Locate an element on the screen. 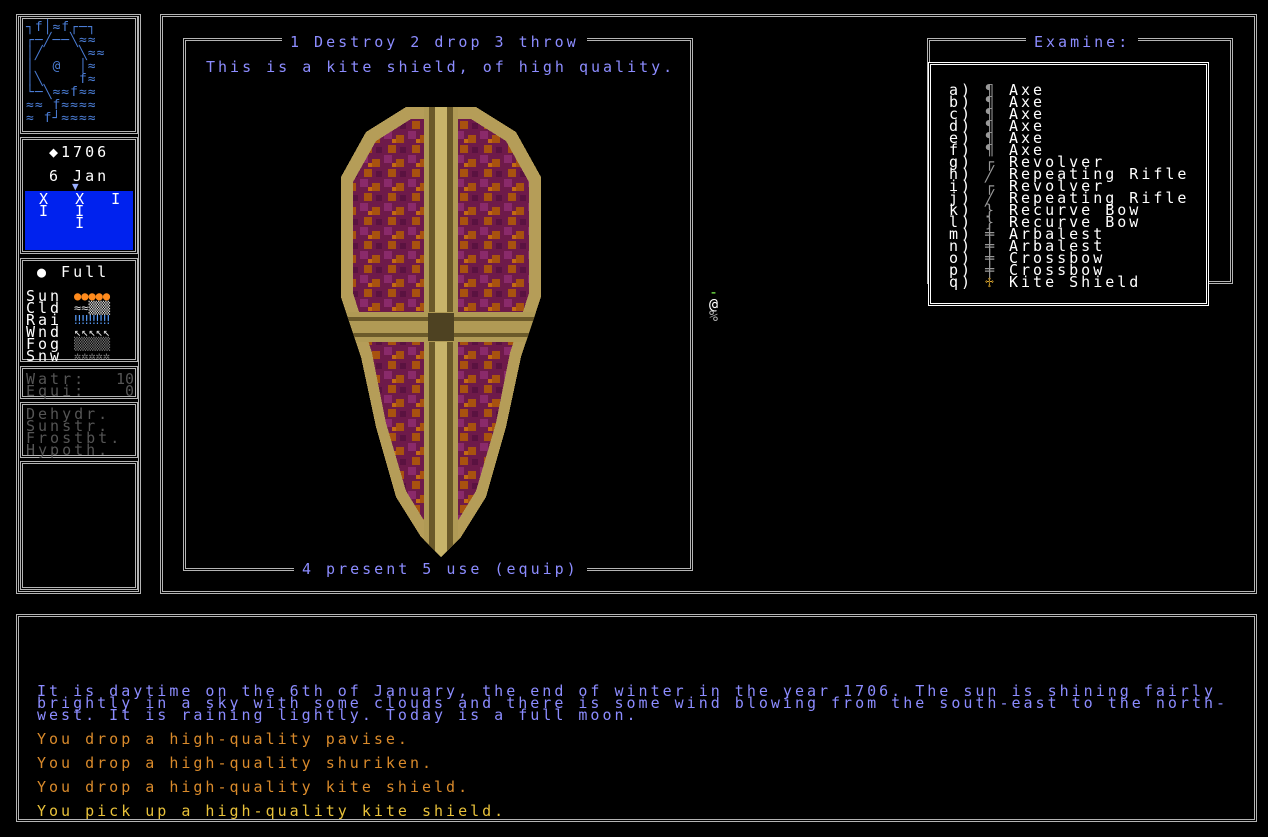  stat-label: Equi: is located at coordinates (56, 391).